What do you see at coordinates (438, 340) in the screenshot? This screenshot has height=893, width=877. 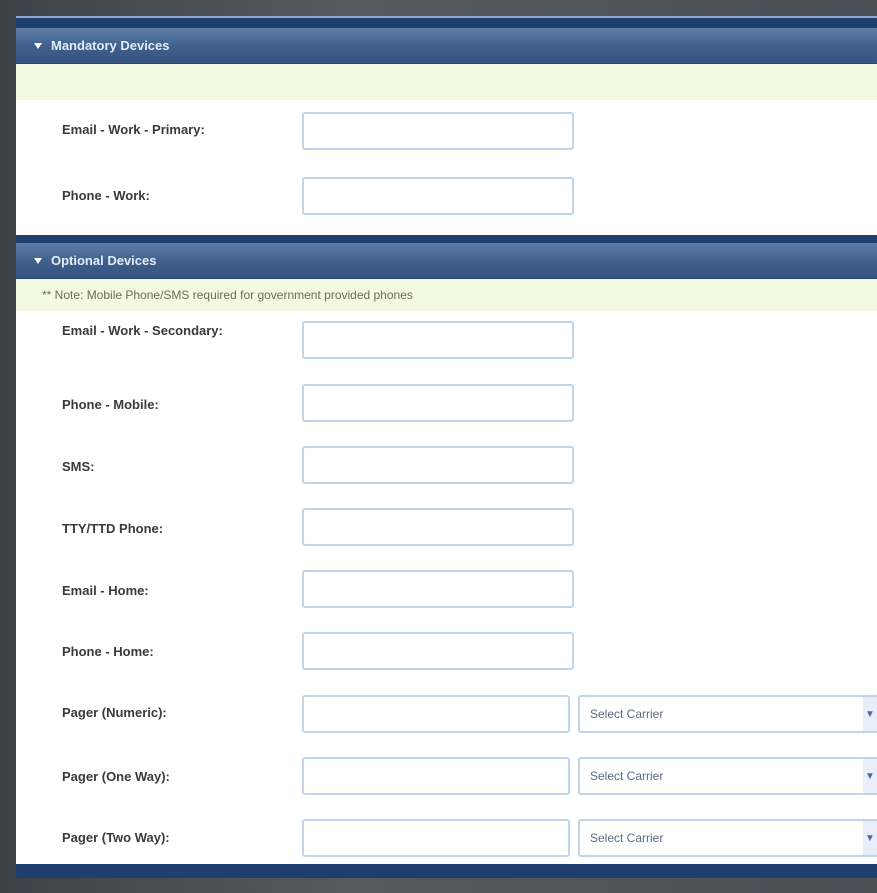 I see `email-work-secondary-input` at bounding box center [438, 340].